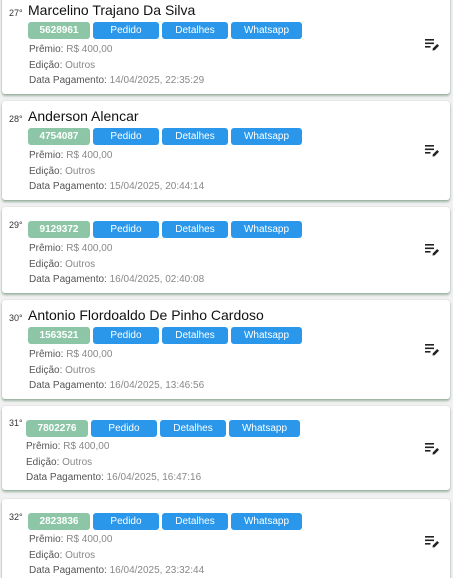 The image size is (453, 578). What do you see at coordinates (112, 10) in the screenshot?
I see `winner-name: Marcelino Trajano Da Silva` at bounding box center [112, 10].